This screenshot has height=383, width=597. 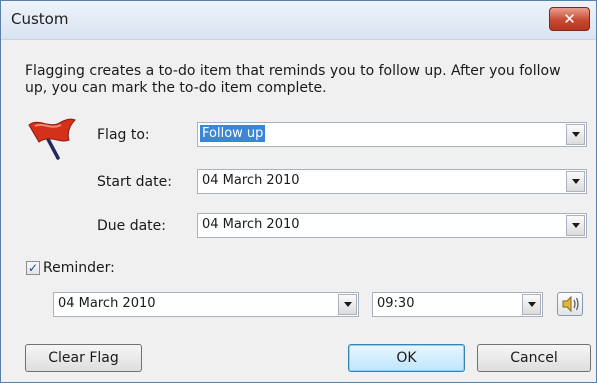 I want to click on clear-flag-button: Clear Flag, so click(x=83, y=358).